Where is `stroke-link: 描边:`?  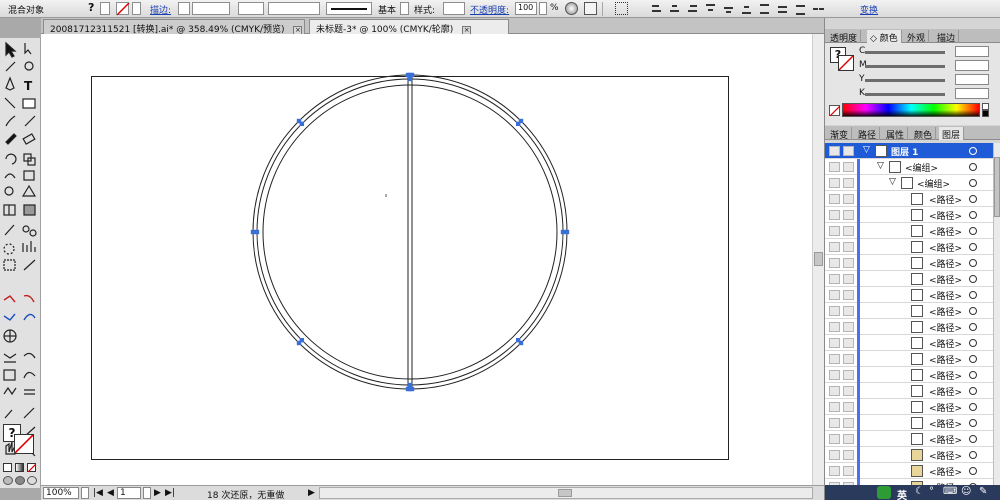 stroke-link: 描边: is located at coordinates (160, 9).